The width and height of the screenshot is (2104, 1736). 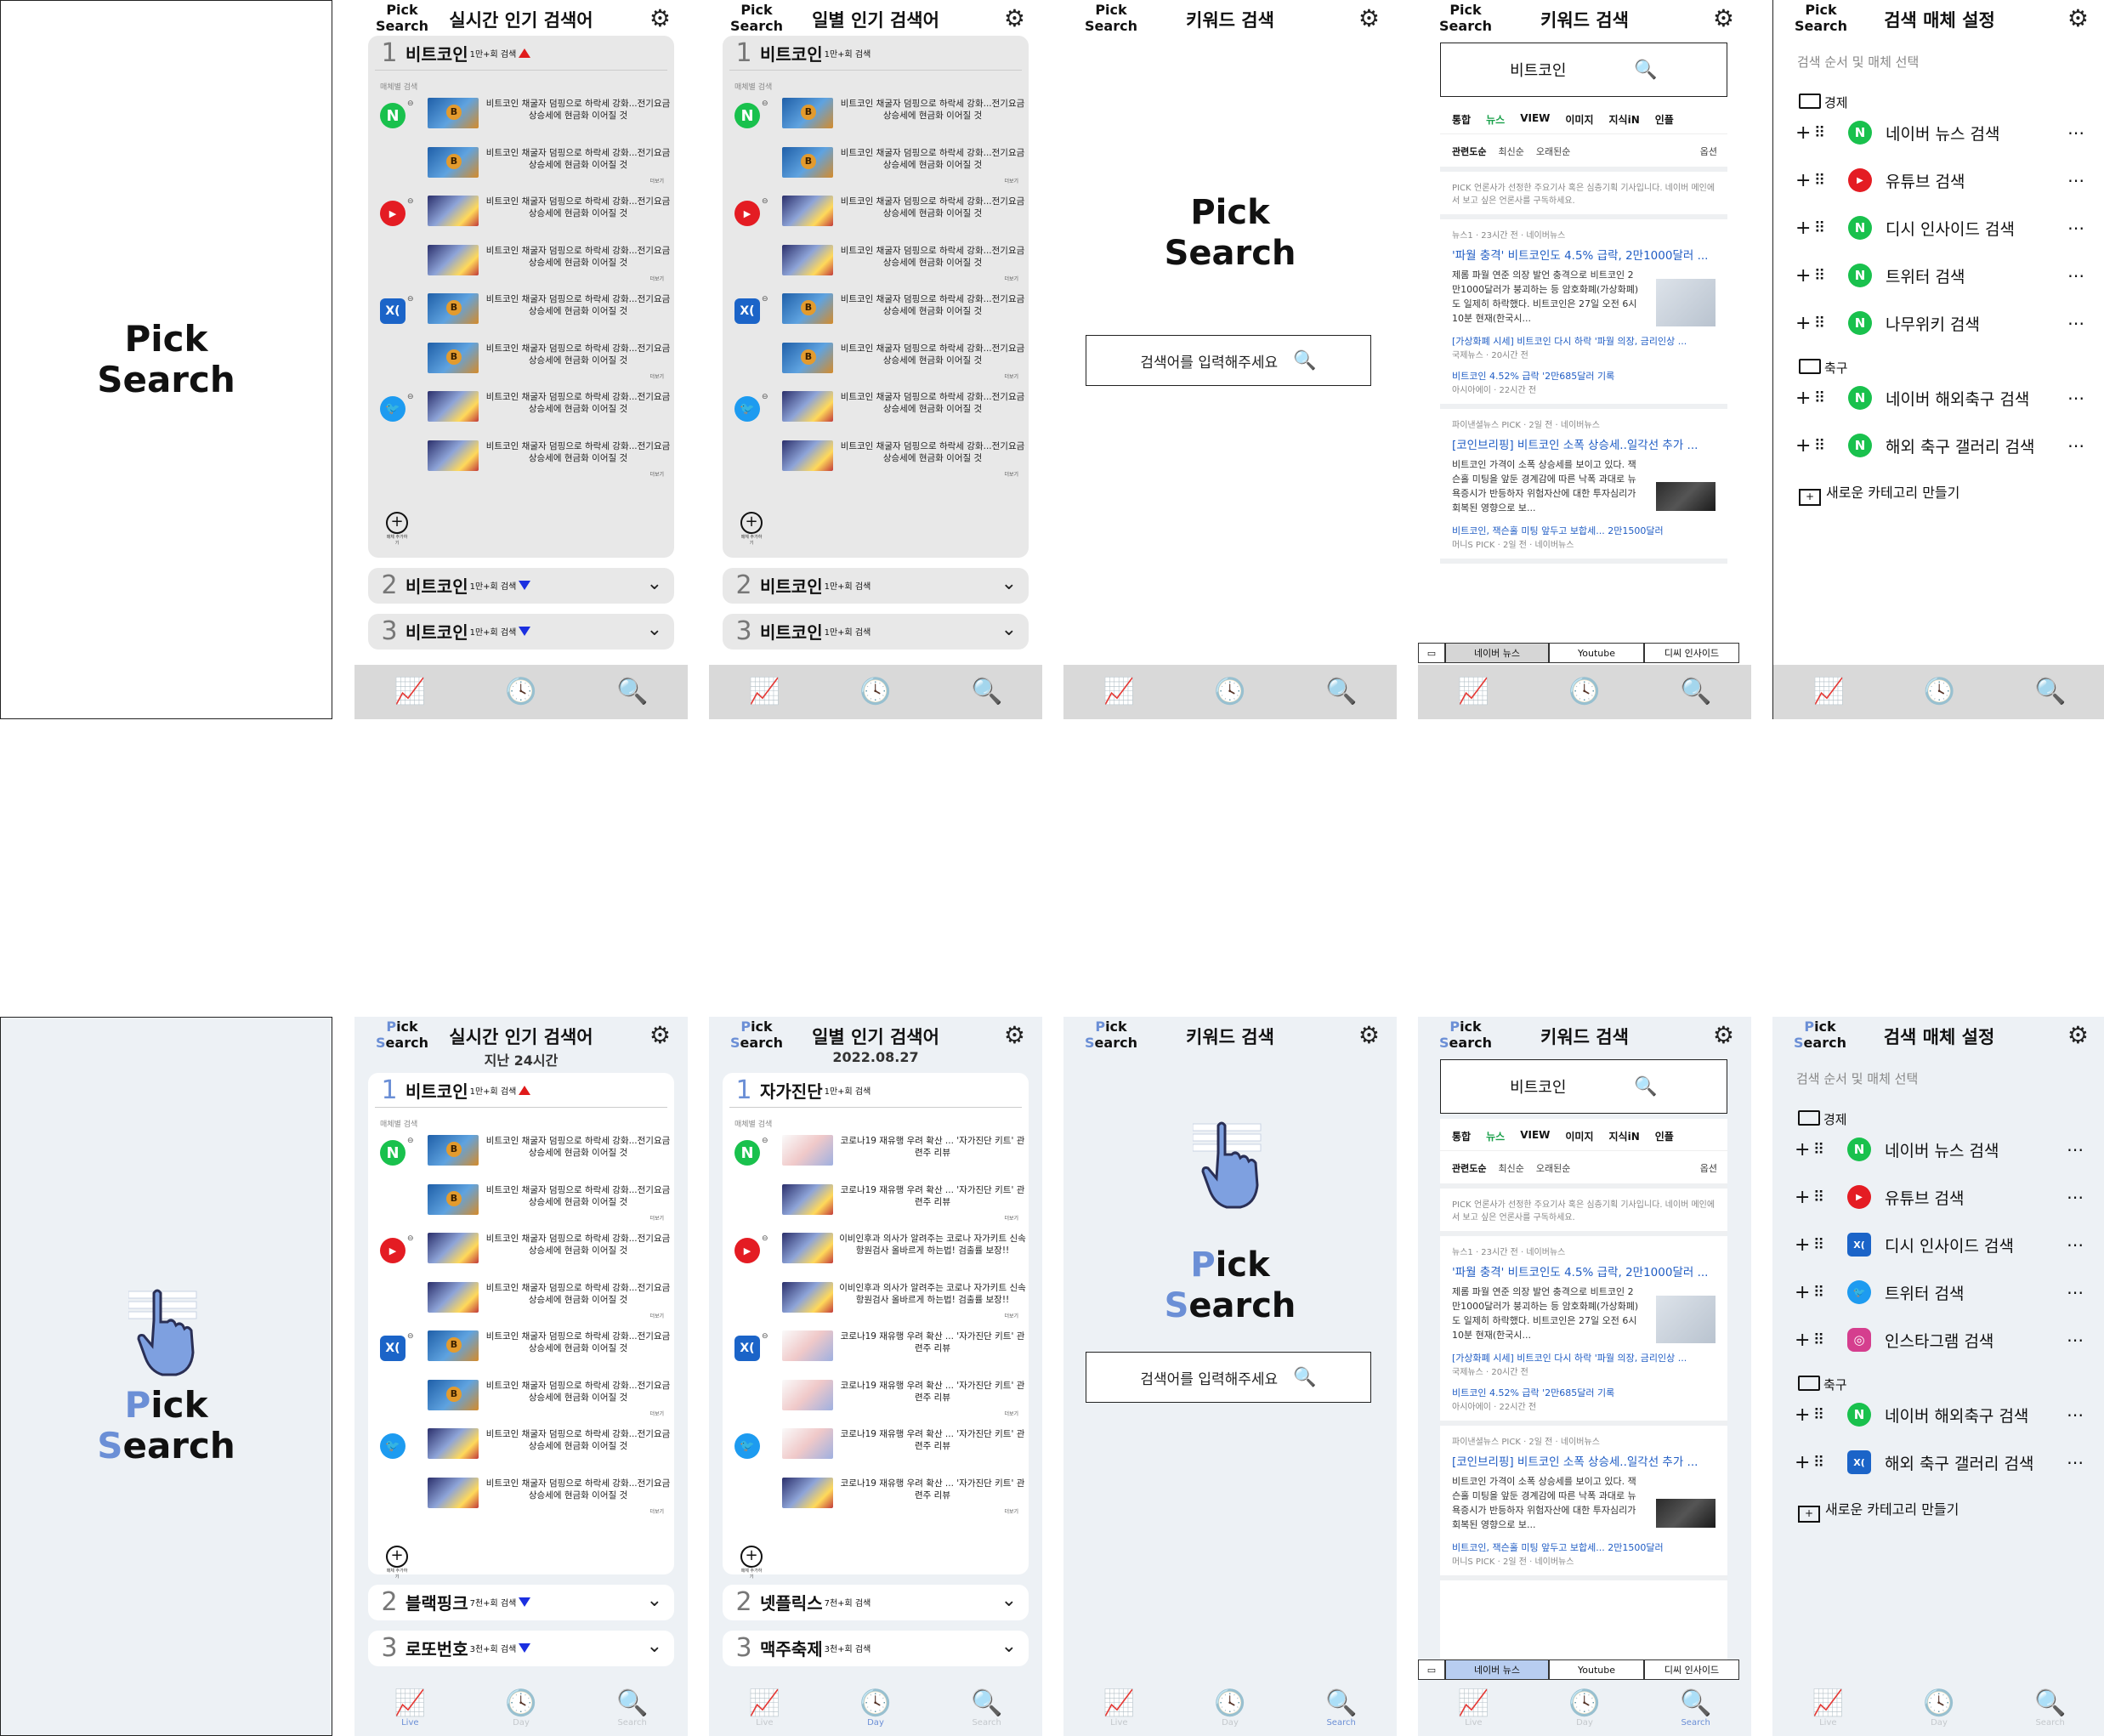 I want to click on news-item: 코로나19 재유행 우려 확산 ... '자가진단 키트' 관련주 리뷰, so click(x=903, y=1346).